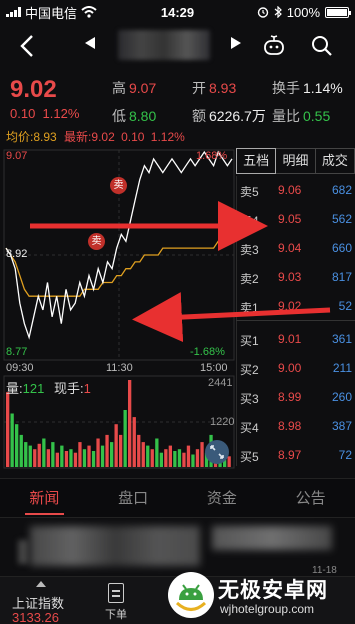 The height and width of the screenshot is (624, 355). I want to click on tab-order-book: 盘口, so click(133, 498).